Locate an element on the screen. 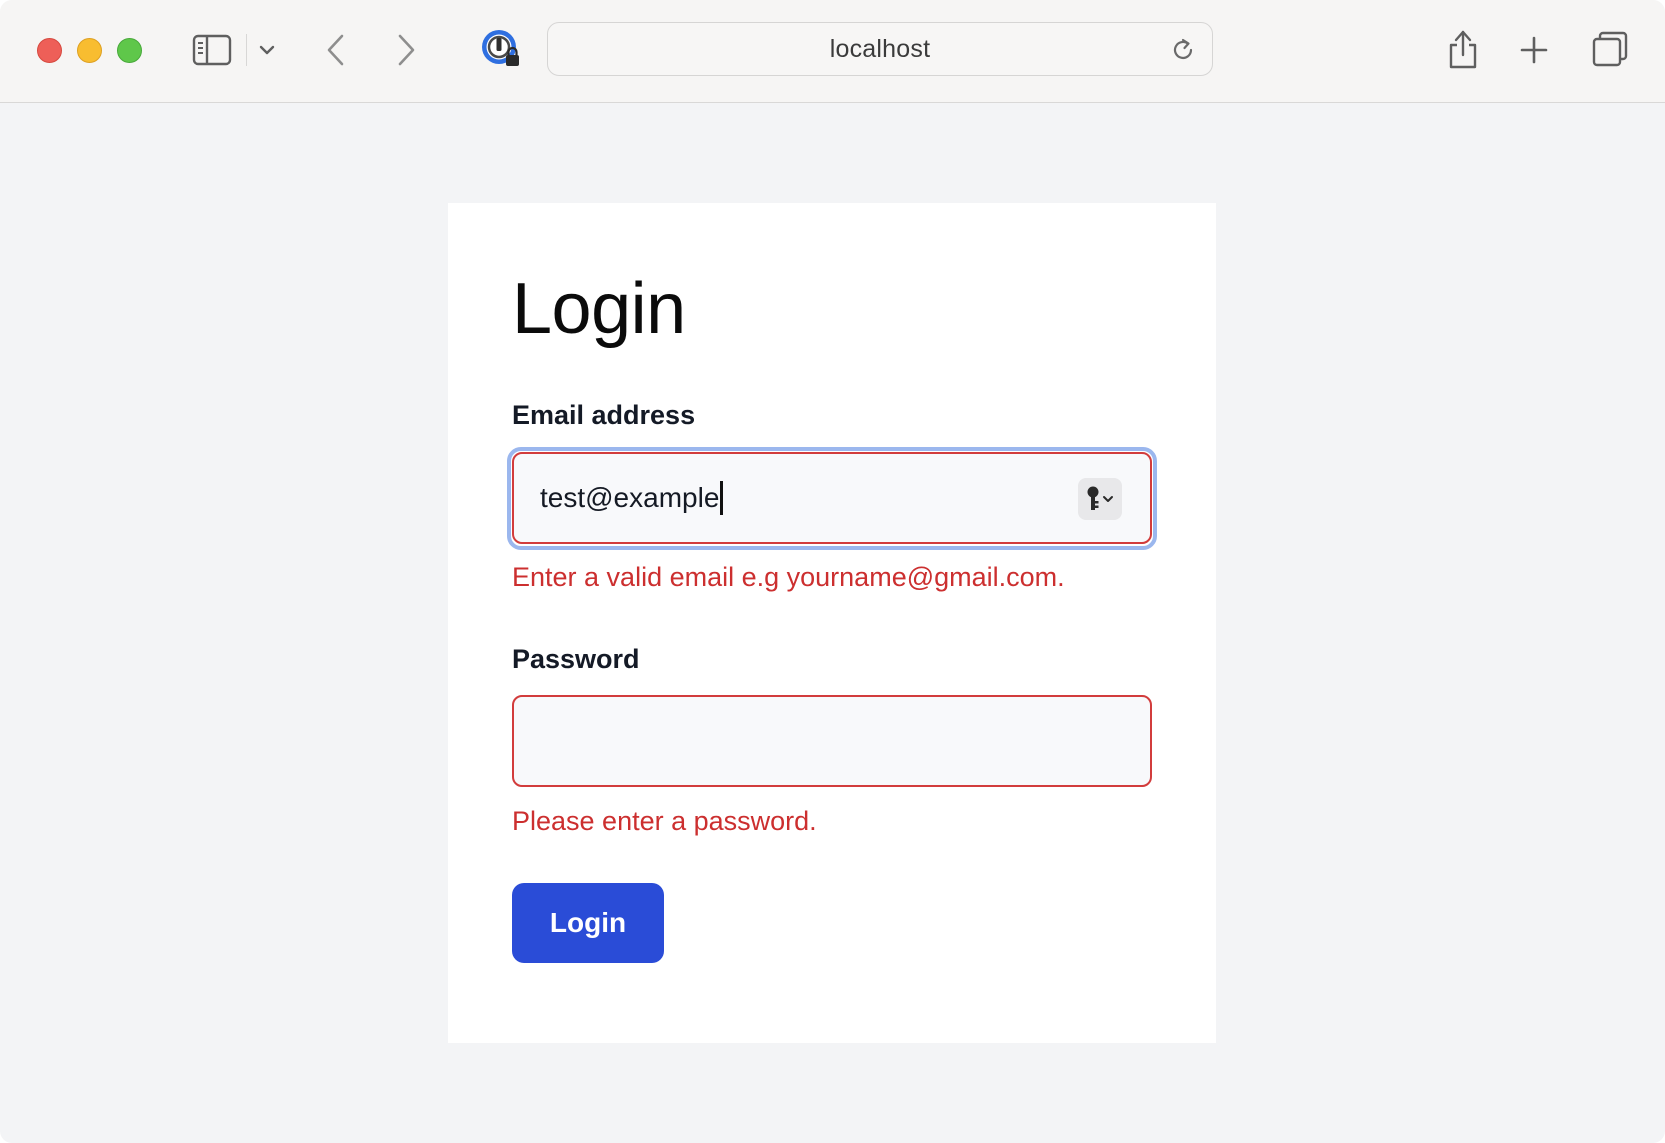 Image resolution: width=1665 pixels, height=1143 pixels. email-label: Email address is located at coordinates (604, 415).